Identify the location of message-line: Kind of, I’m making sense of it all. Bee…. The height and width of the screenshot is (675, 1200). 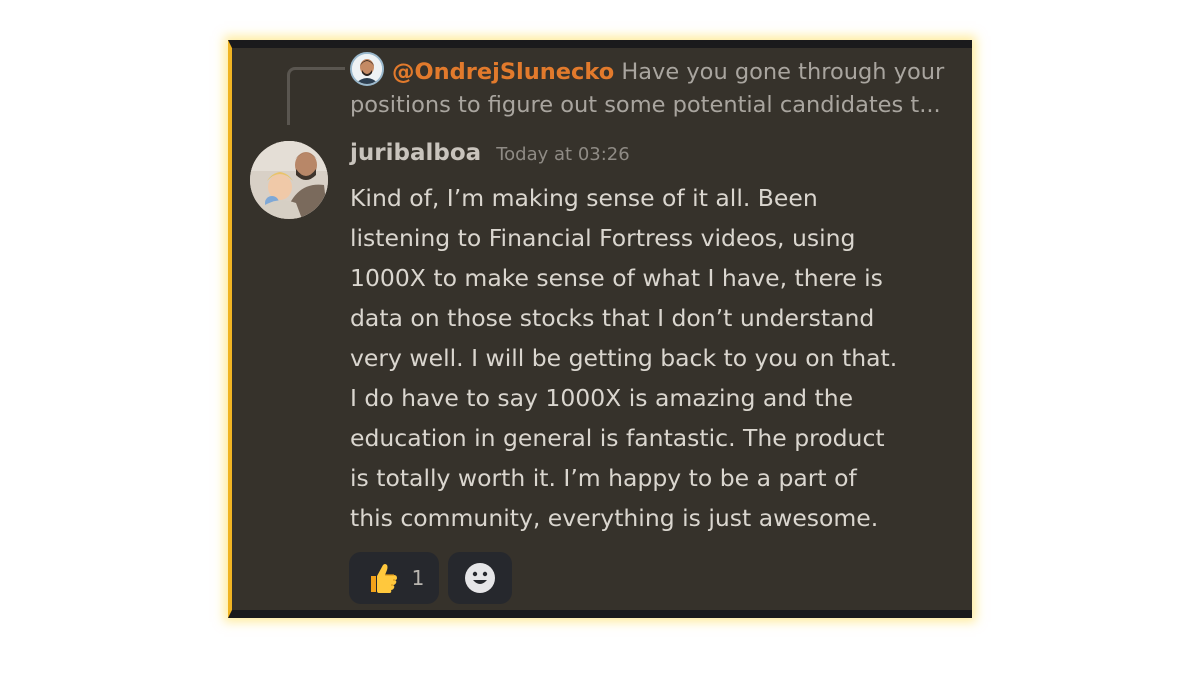
(584, 198).